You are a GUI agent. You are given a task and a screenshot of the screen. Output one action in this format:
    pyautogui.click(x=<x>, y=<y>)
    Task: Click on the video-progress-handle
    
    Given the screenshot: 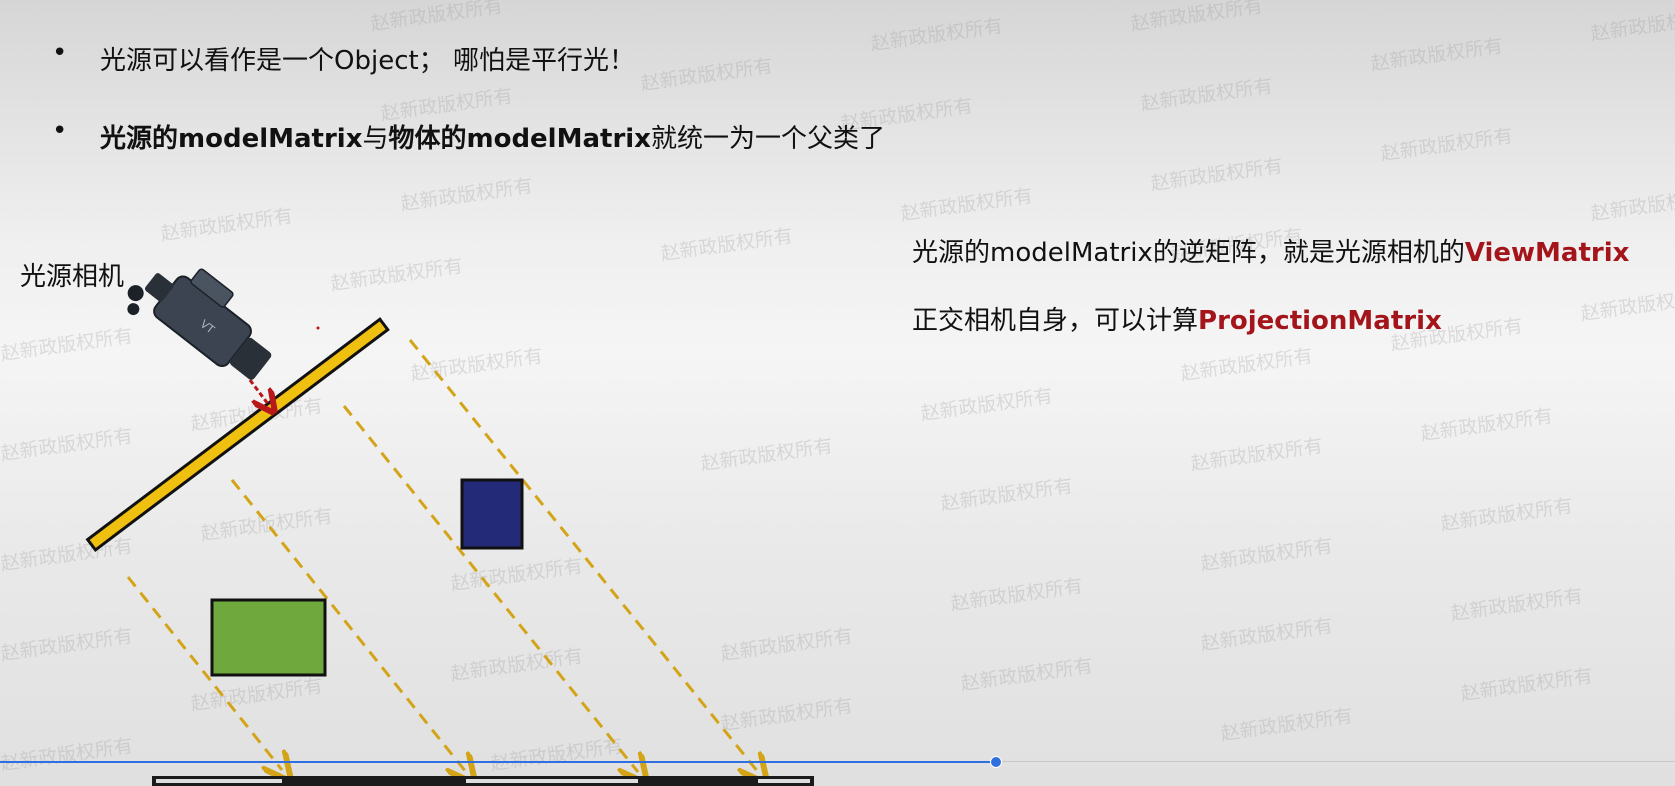 What is the action you would take?
    pyautogui.click(x=996, y=762)
    